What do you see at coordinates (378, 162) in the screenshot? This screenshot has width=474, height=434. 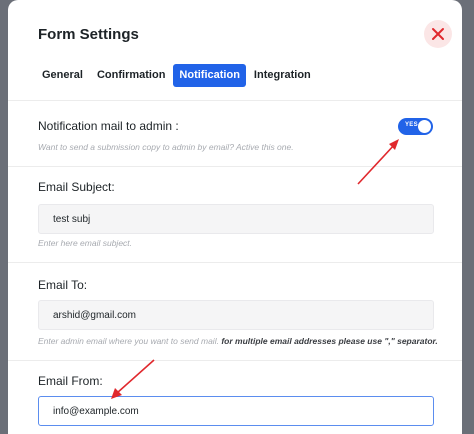 I see `arrow-to-toggle-icon` at bounding box center [378, 162].